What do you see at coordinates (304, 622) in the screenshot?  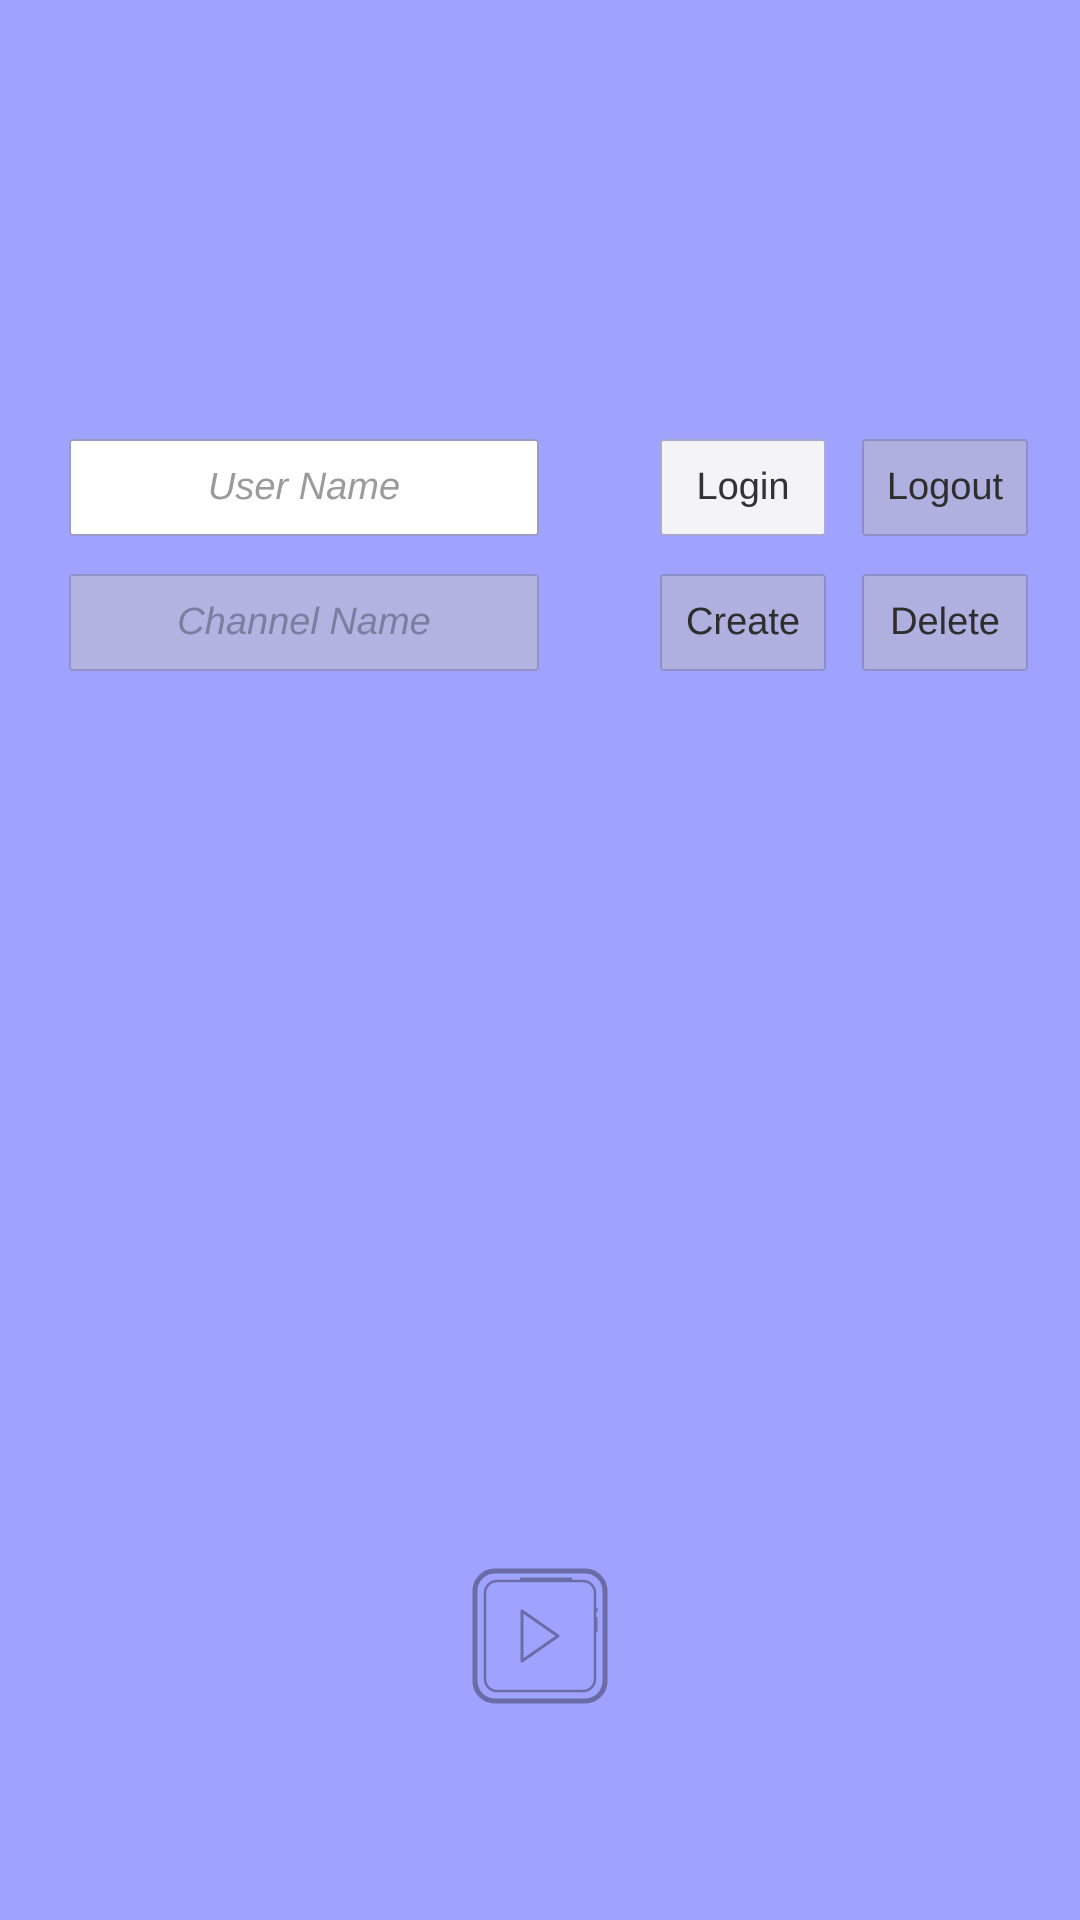 I see `channel-name-input` at bounding box center [304, 622].